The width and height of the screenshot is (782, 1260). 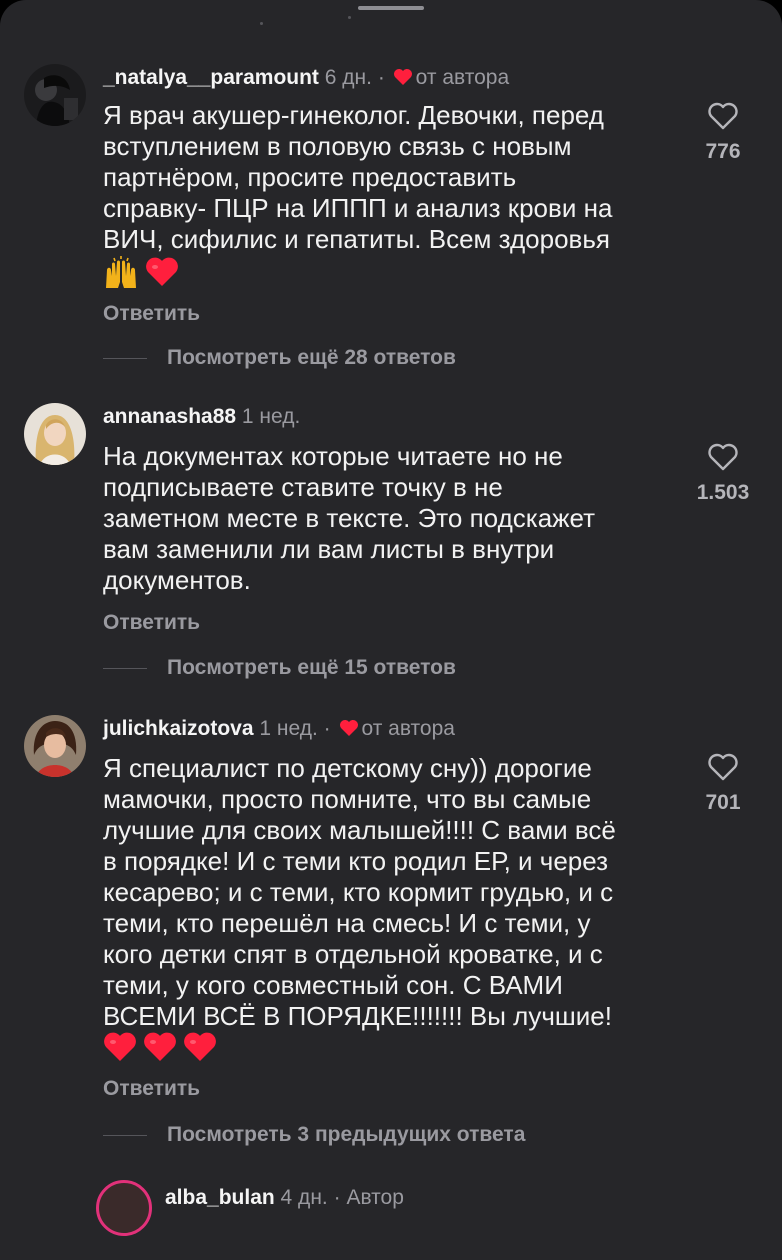 I want to click on like-button: 776, so click(x=723, y=133).